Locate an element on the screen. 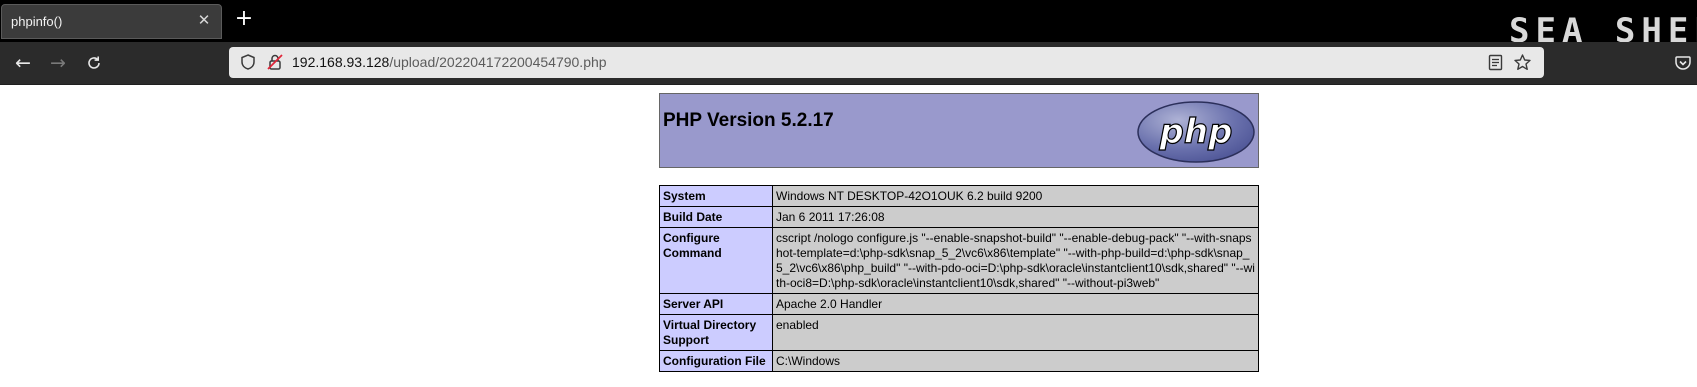 The height and width of the screenshot is (387, 1697). php-logo-text: php is located at coordinates (1196, 132).